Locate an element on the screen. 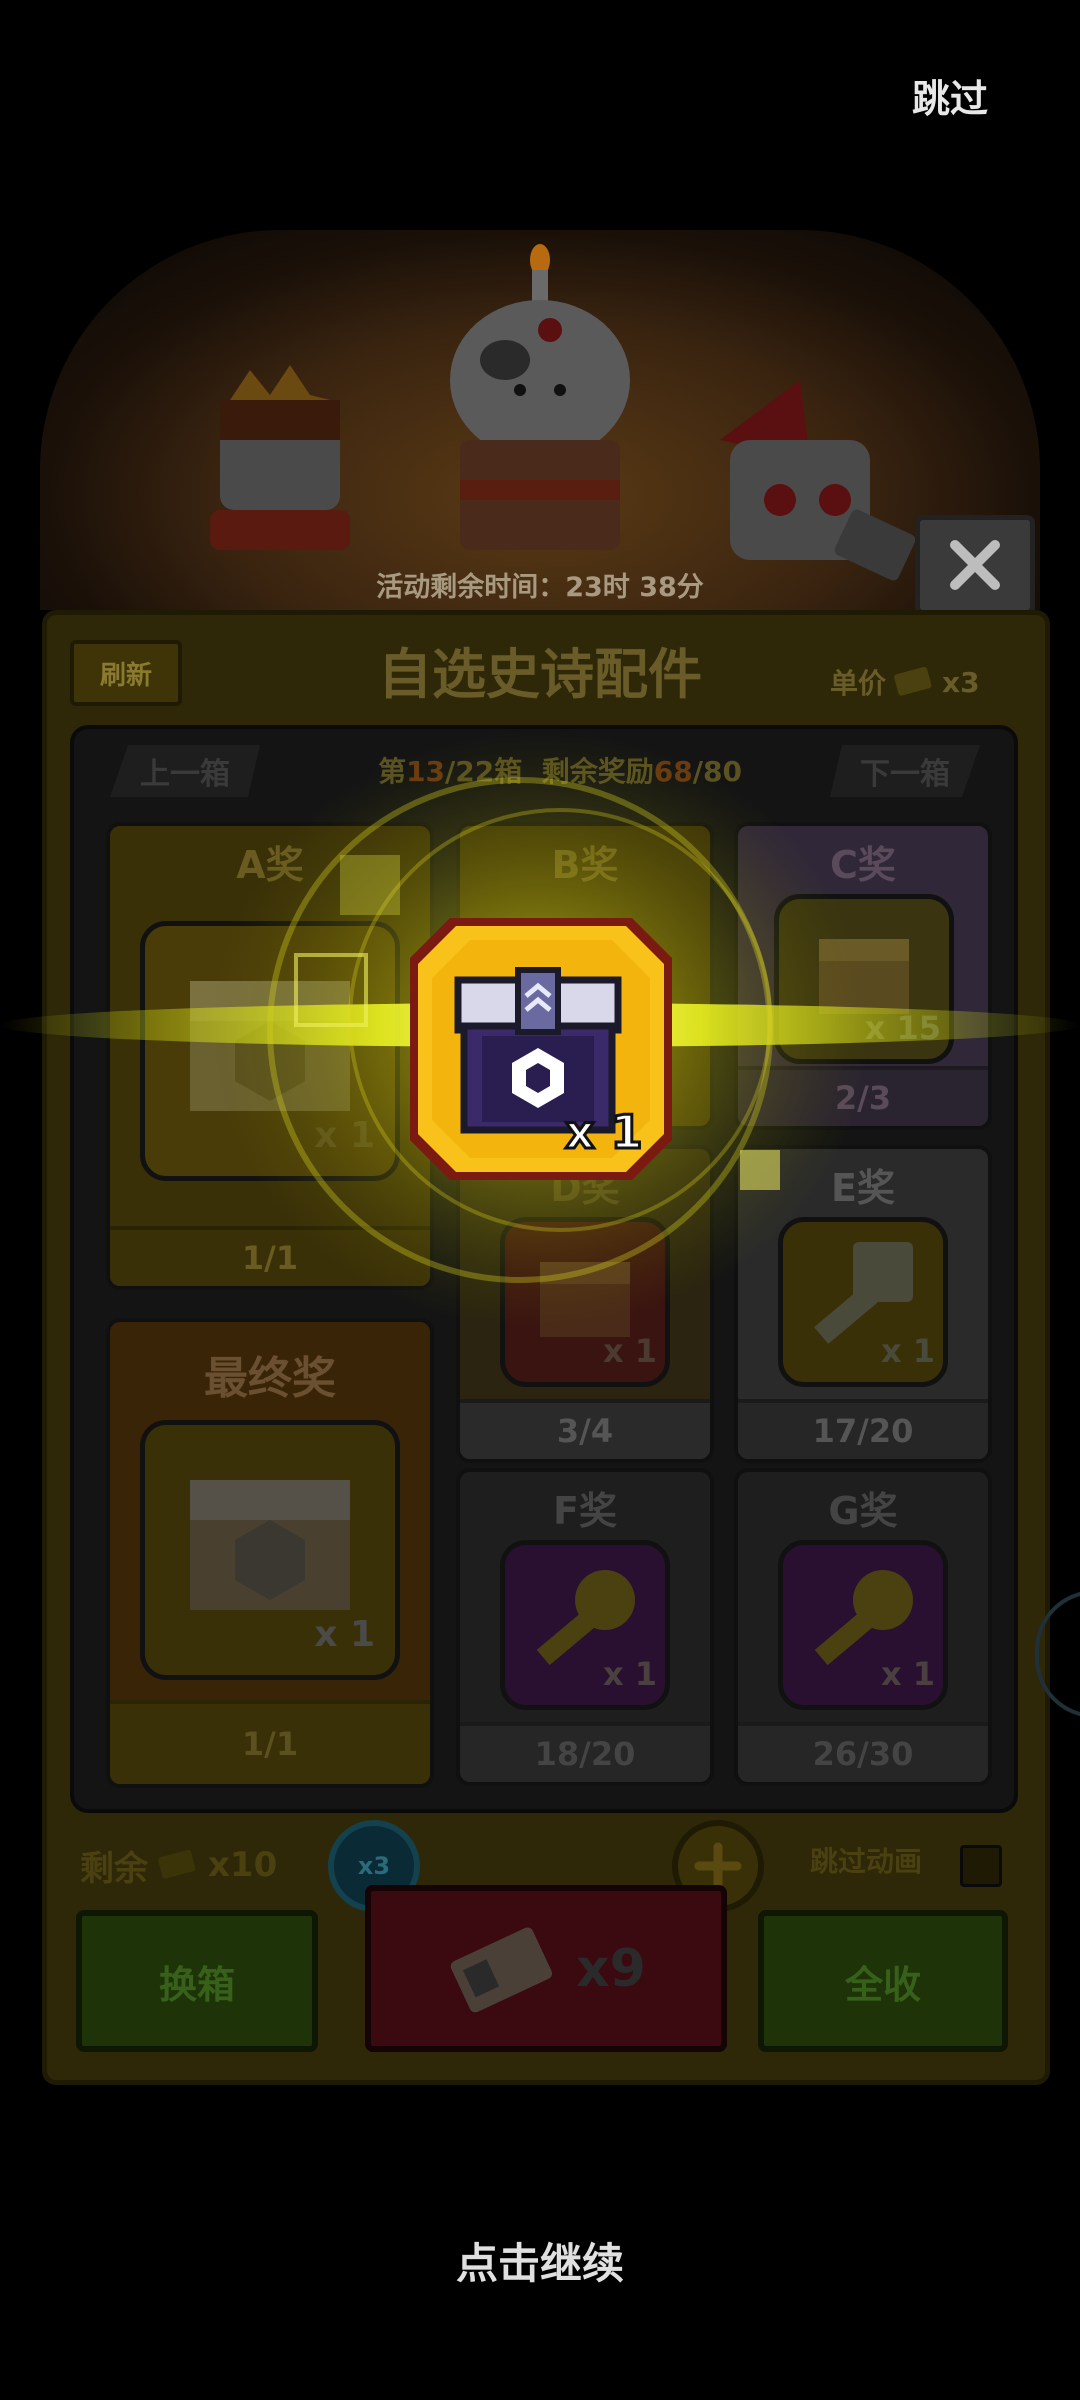 The image size is (1080, 2400). unit-price: 单价 x3 is located at coordinates (920, 682).